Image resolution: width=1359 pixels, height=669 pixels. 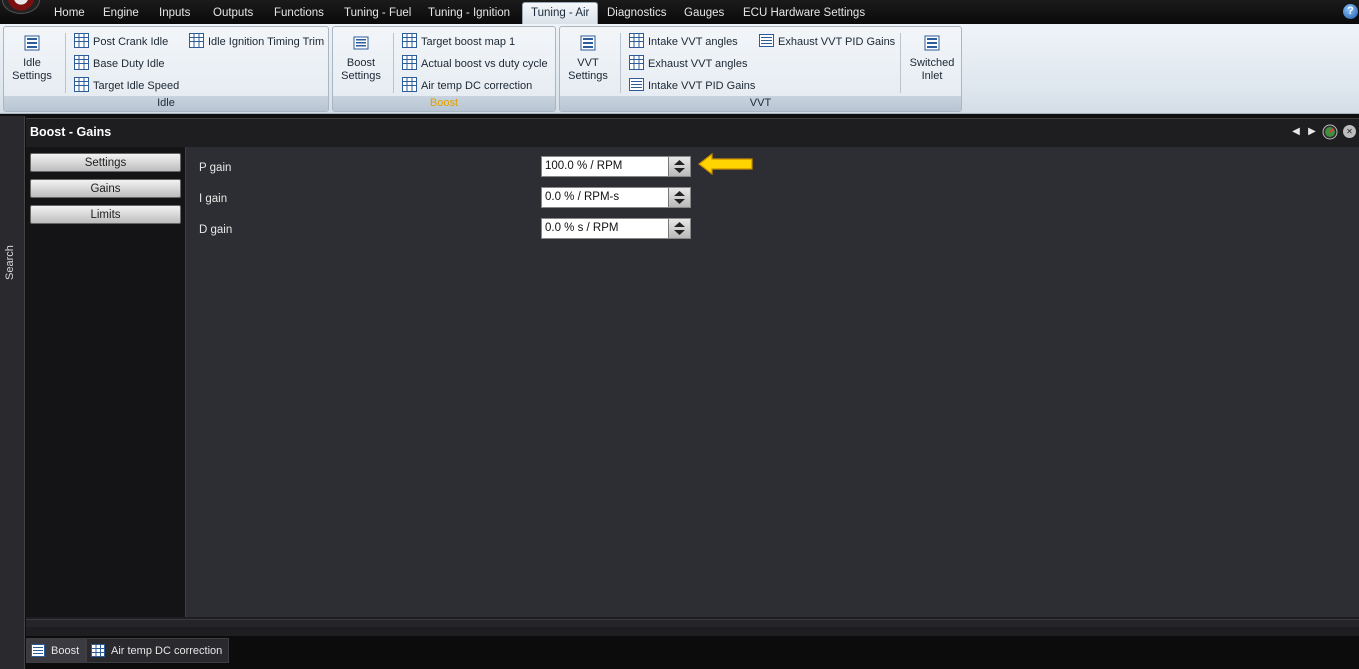 I want to click on doc-tab-boost: Boost, so click(x=56, y=650).